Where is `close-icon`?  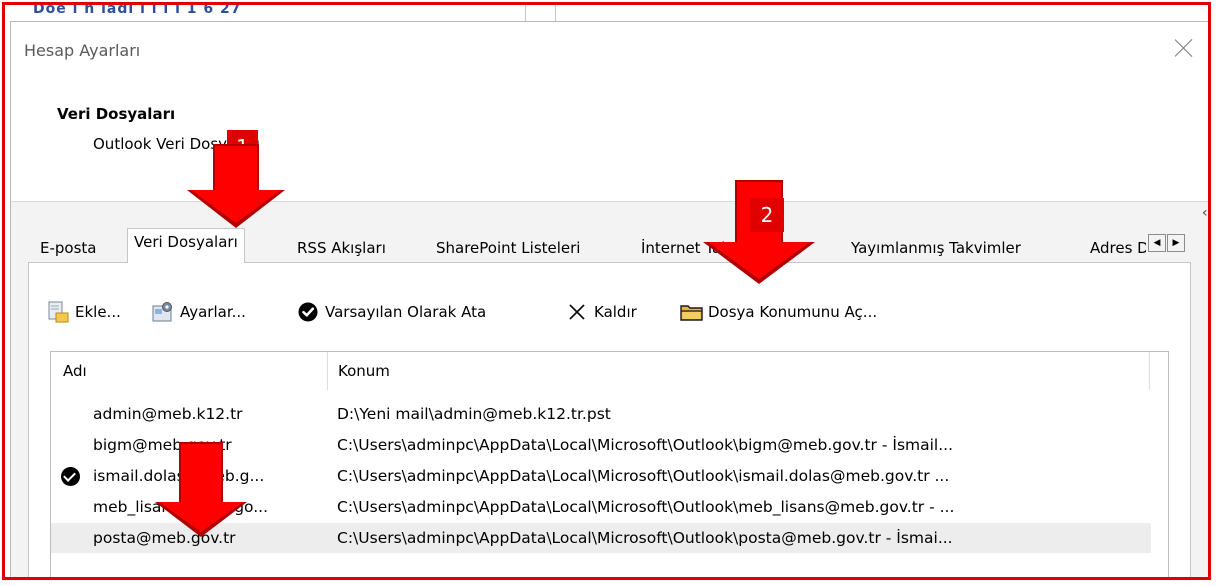
close-icon is located at coordinates (1184, 48).